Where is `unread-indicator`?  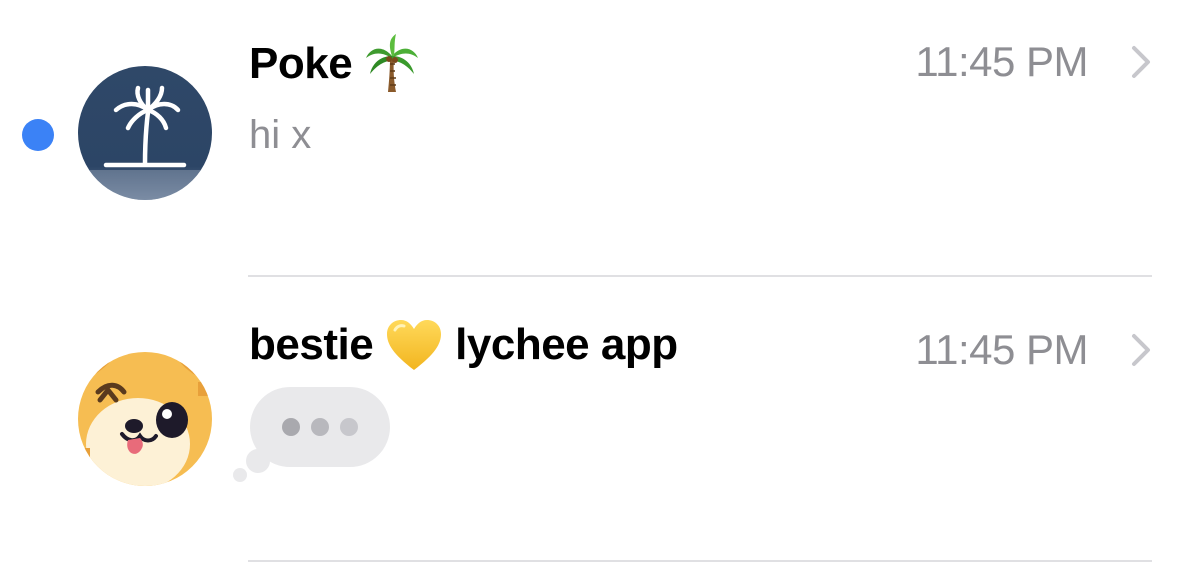 unread-indicator is located at coordinates (38, 135).